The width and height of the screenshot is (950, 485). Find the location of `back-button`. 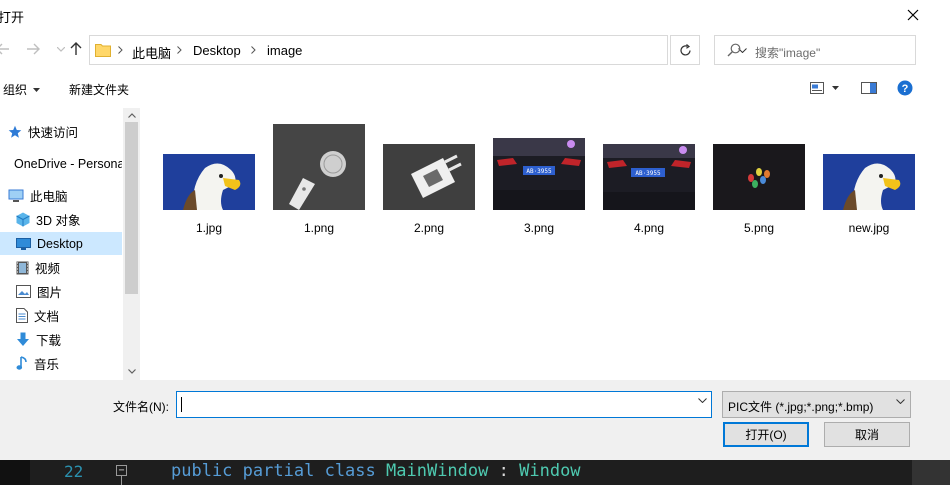

back-button is located at coordinates (6, 49).